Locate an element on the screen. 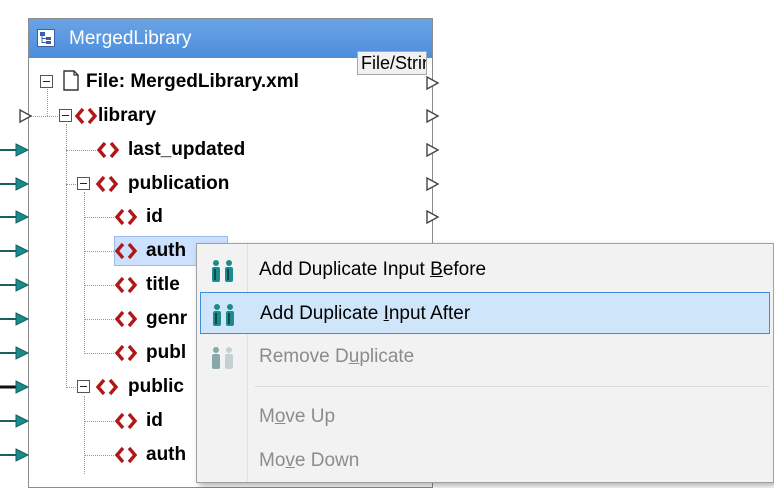  tree-node-publish-date: publ is located at coordinates (166, 353).